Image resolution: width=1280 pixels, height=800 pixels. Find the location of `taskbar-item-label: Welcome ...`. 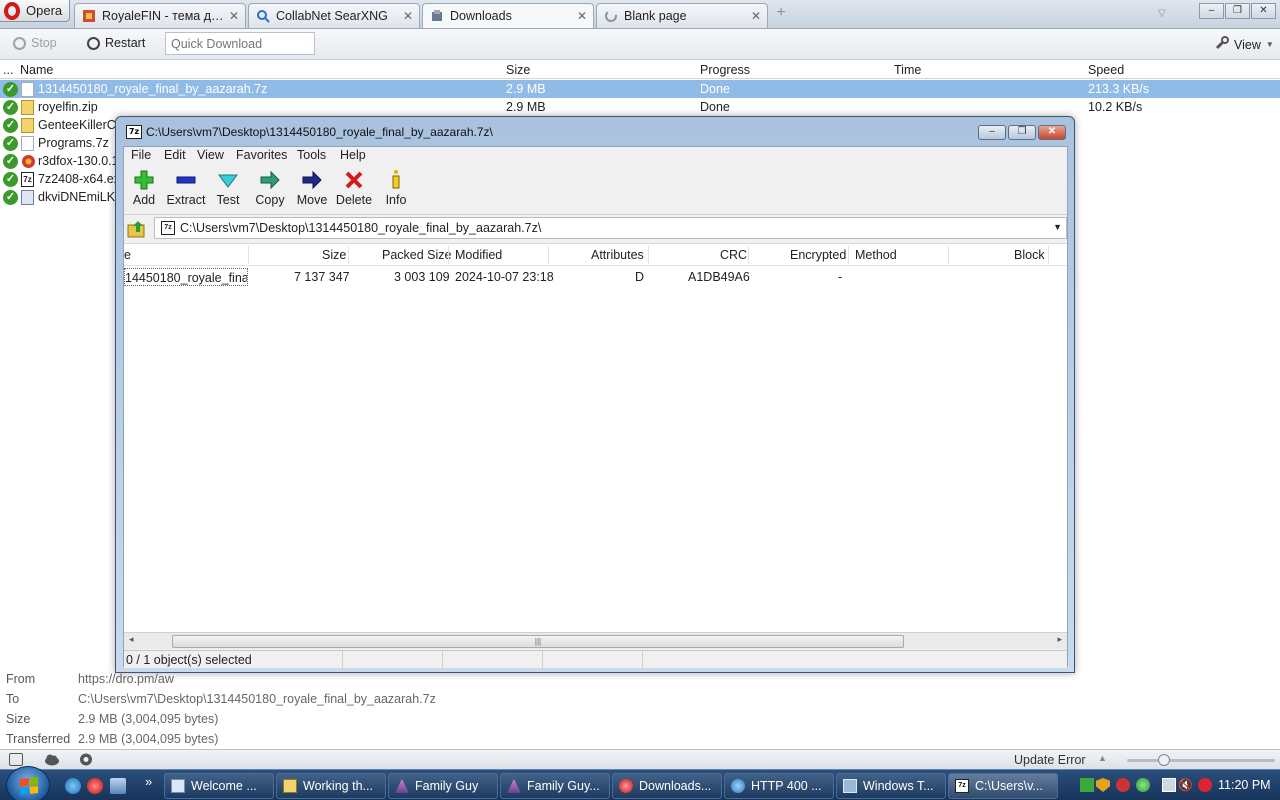

taskbar-item-label: Welcome ... is located at coordinates (224, 786).